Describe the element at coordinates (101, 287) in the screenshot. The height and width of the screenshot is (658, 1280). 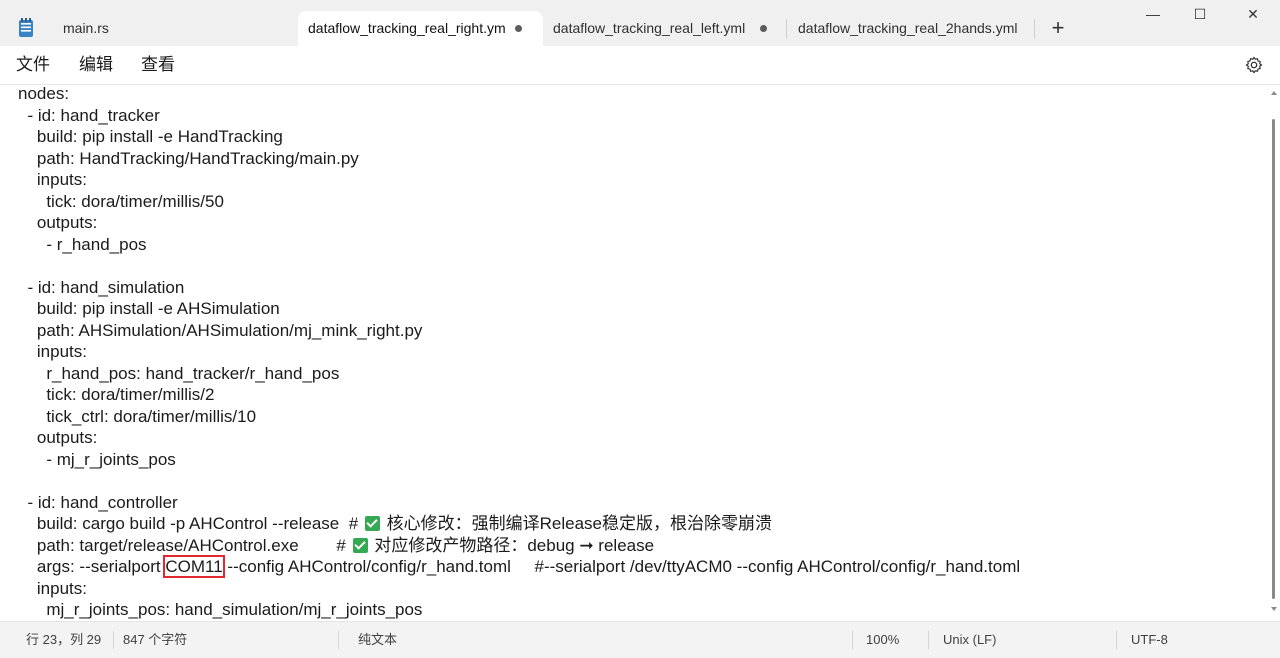
I see `code-line: - id: hand_simulation` at that location.